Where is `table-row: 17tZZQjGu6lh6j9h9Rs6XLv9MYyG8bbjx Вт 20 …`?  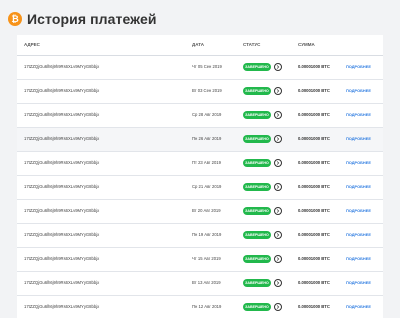 table-row: 17tZZQjGu6lh6j9h9Rs6XLv9MYyG8bbjx Вт 20 … is located at coordinates (200, 212).